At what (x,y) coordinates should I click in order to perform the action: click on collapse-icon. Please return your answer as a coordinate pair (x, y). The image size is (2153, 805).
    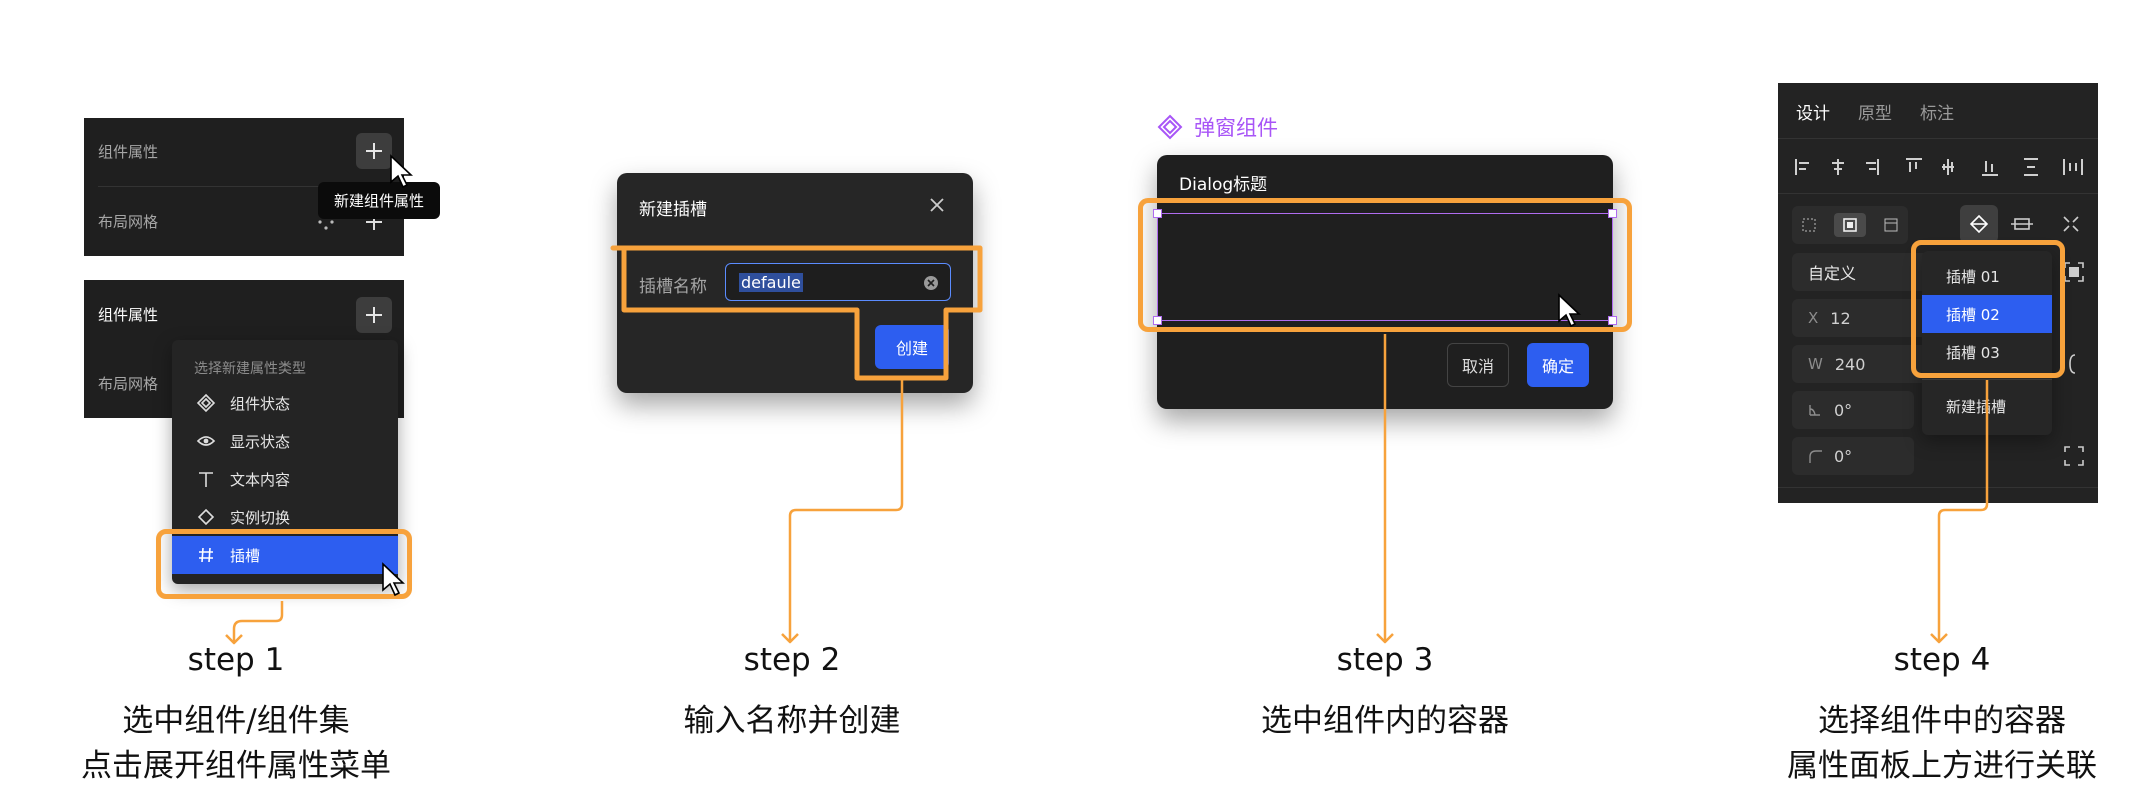
    Looking at the image, I should click on (2071, 224).